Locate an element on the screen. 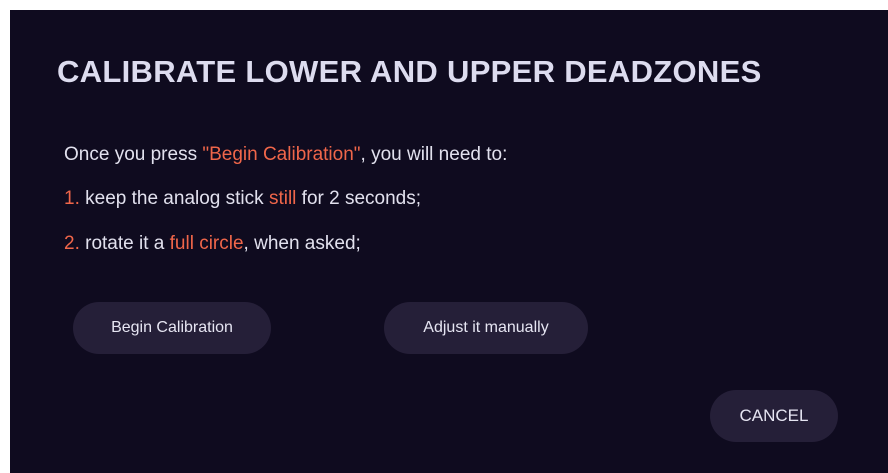  step-2-highlight: full circle is located at coordinates (206, 243).